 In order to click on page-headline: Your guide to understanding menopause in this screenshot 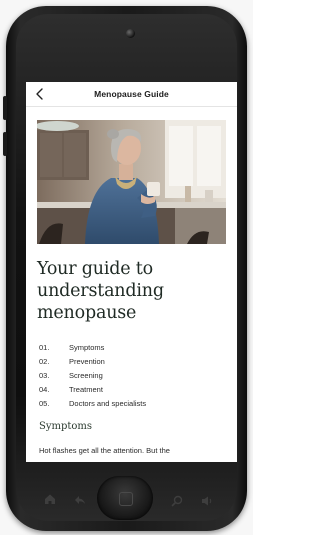, I will do `click(134, 291)`.